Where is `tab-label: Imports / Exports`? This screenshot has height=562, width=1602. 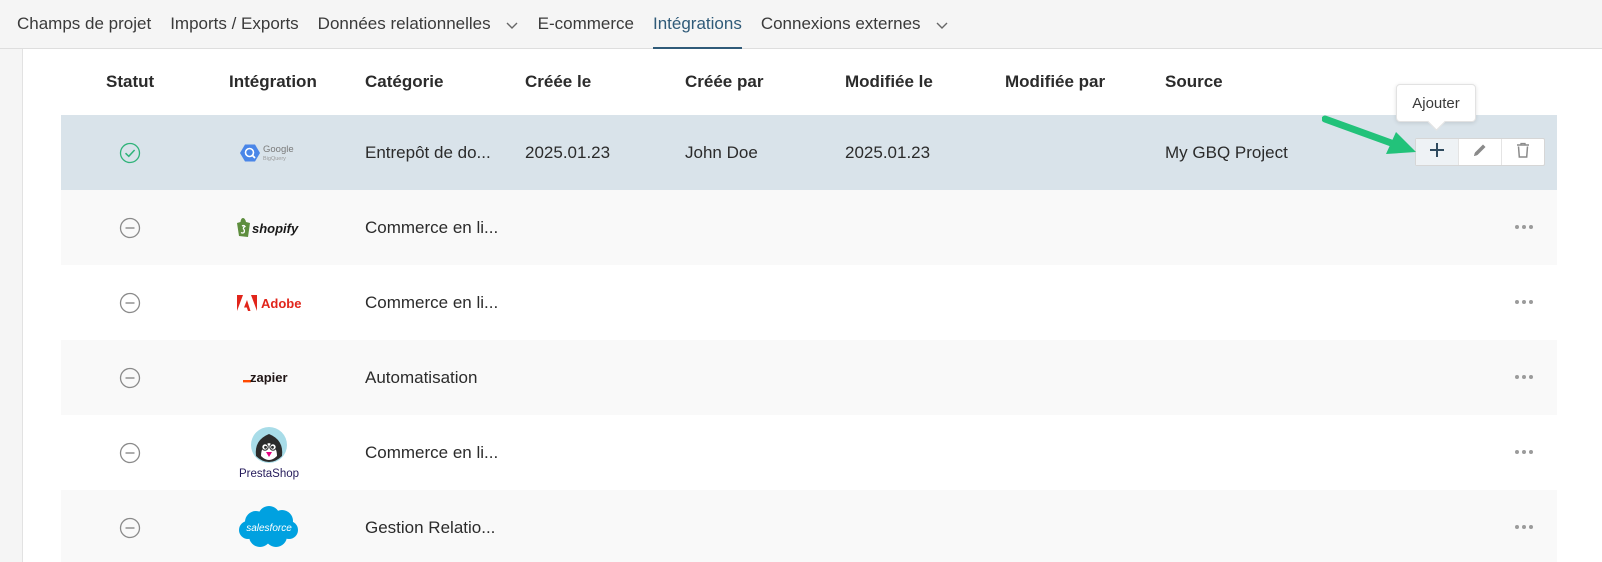
tab-label: Imports / Exports is located at coordinates (234, 23).